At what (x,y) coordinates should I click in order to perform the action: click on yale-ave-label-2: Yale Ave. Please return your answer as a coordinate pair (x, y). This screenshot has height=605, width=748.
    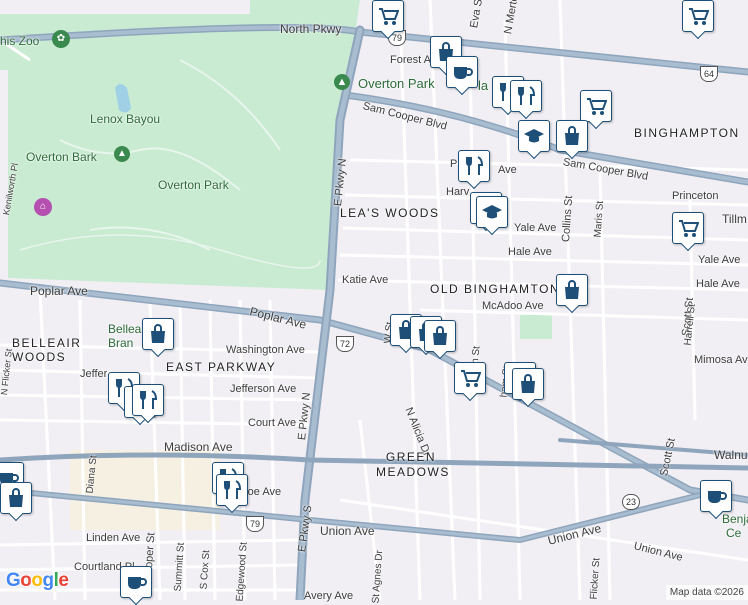
    Looking at the image, I should click on (719, 260).